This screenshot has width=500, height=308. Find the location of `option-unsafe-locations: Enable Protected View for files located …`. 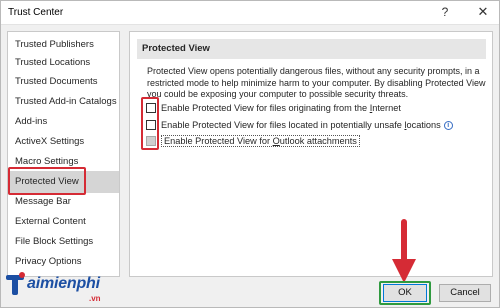

option-unsafe-locations: Enable Protected View for files located … is located at coordinates (299, 125).